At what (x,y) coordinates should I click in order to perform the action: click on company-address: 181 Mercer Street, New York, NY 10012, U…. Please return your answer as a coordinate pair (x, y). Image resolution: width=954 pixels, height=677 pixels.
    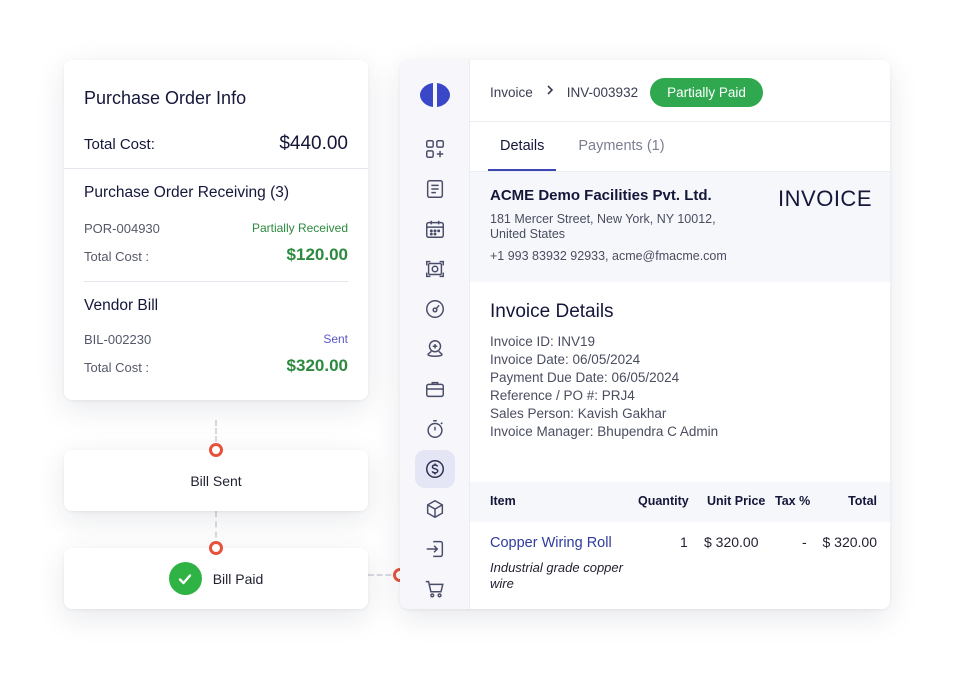
    Looking at the image, I should click on (603, 226).